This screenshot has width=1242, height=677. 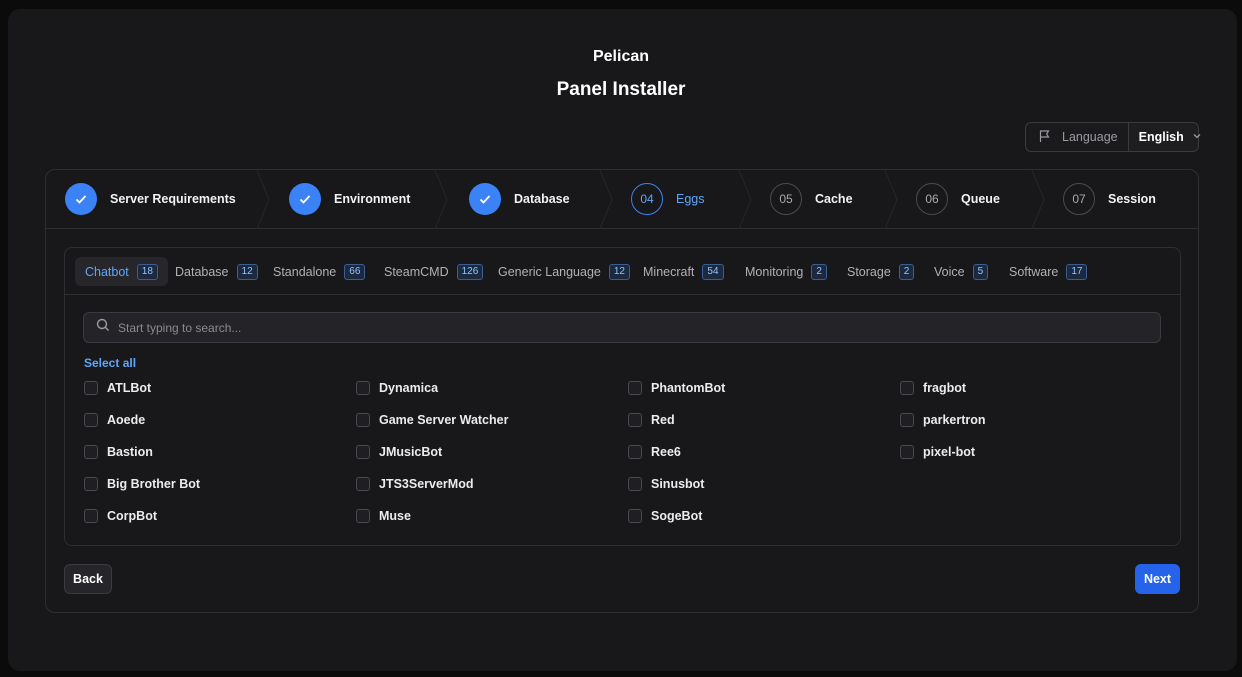 What do you see at coordinates (432, 420) in the screenshot?
I see `egg-option: Game Server Watcher` at bounding box center [432, 420].